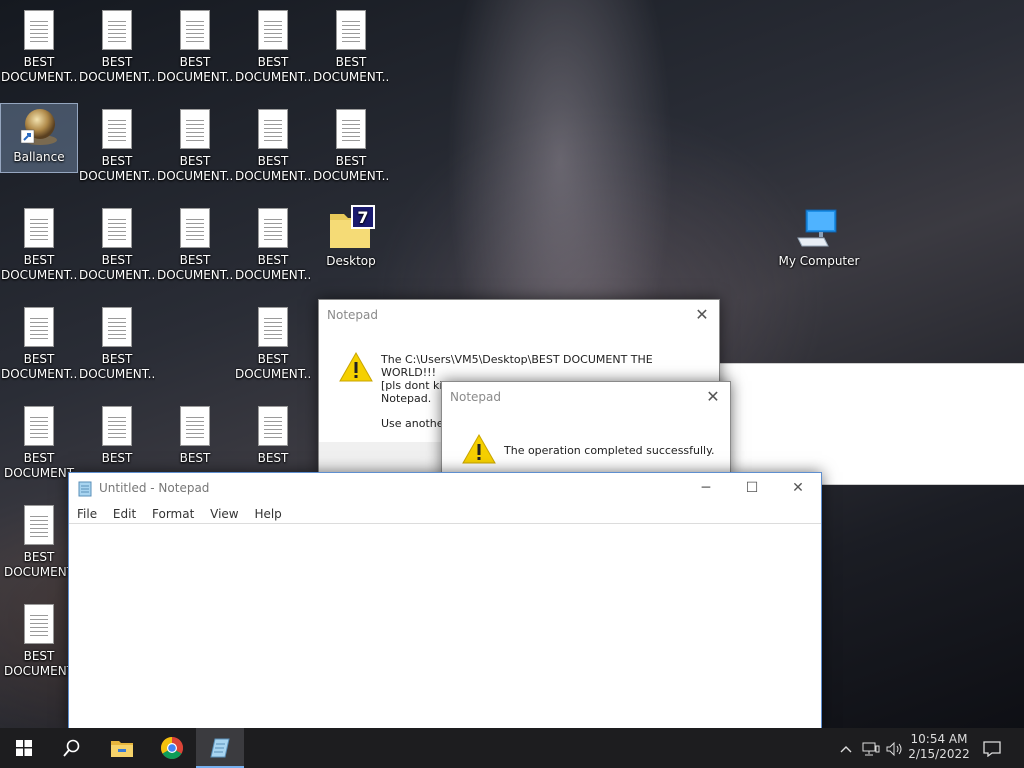 This screenshot has width=1024, height=768. I want to click on taskbar: 10:54 AM 2/15/2022, so click(512, 748).